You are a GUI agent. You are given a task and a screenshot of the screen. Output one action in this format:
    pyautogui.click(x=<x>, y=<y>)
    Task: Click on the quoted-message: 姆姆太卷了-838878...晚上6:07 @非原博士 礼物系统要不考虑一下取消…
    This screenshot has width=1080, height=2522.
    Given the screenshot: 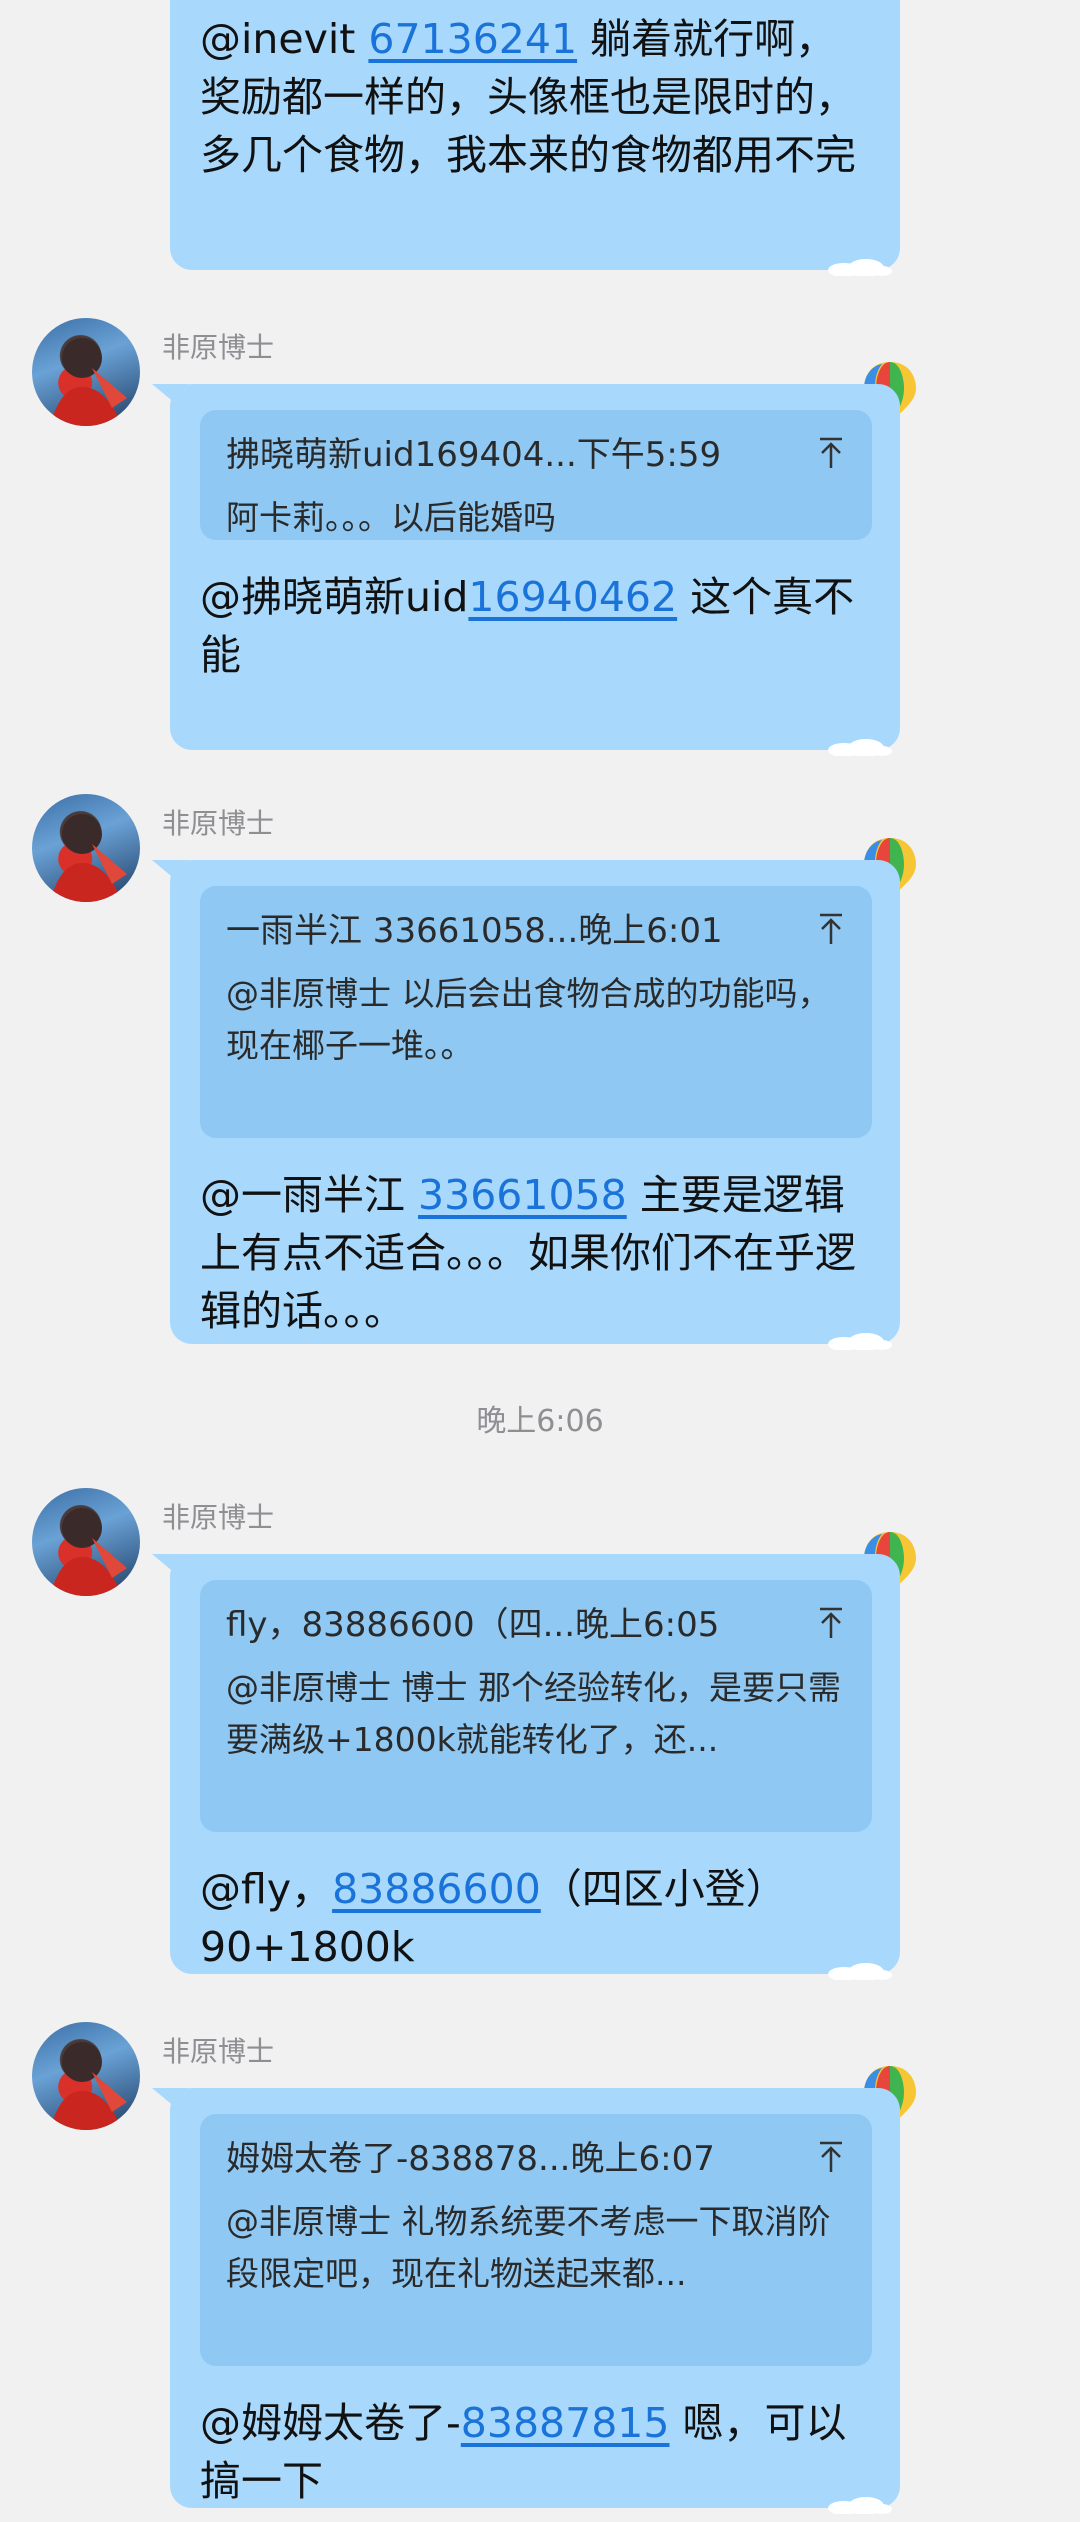 What is the action you would take?
    pyautogui.click(x=536, y=2240)
    